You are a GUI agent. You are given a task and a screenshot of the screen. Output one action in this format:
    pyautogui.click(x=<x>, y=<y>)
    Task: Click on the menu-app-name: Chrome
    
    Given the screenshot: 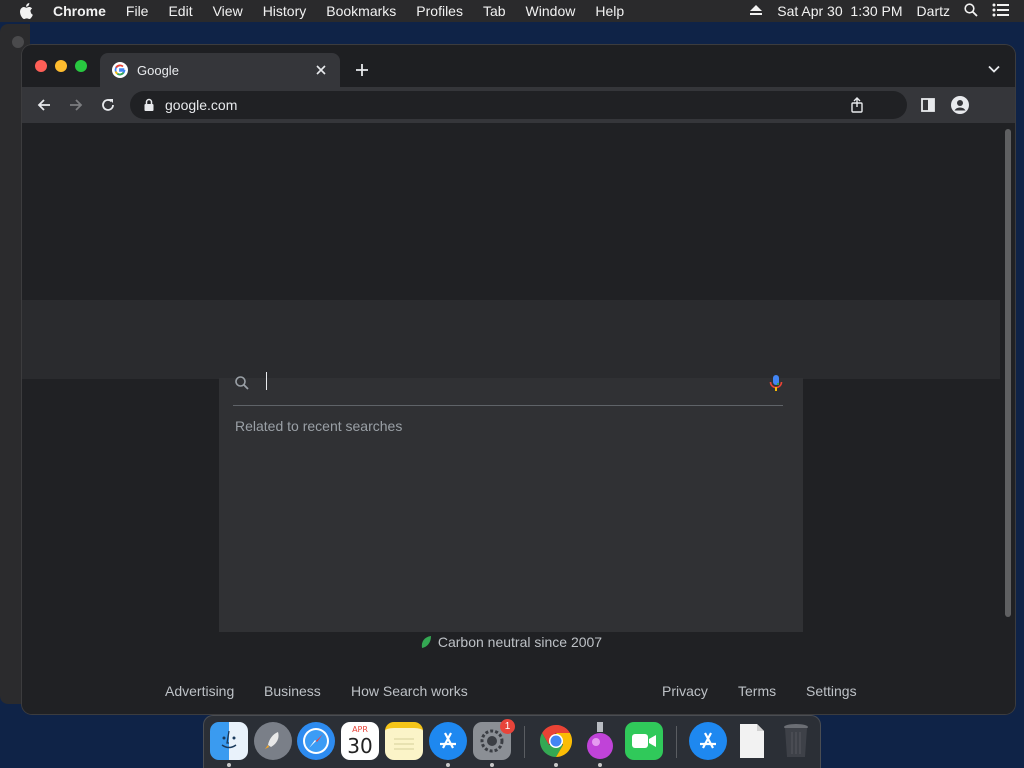 What is the action you would take?
    pyautogui.click(x=79, y=11)
    